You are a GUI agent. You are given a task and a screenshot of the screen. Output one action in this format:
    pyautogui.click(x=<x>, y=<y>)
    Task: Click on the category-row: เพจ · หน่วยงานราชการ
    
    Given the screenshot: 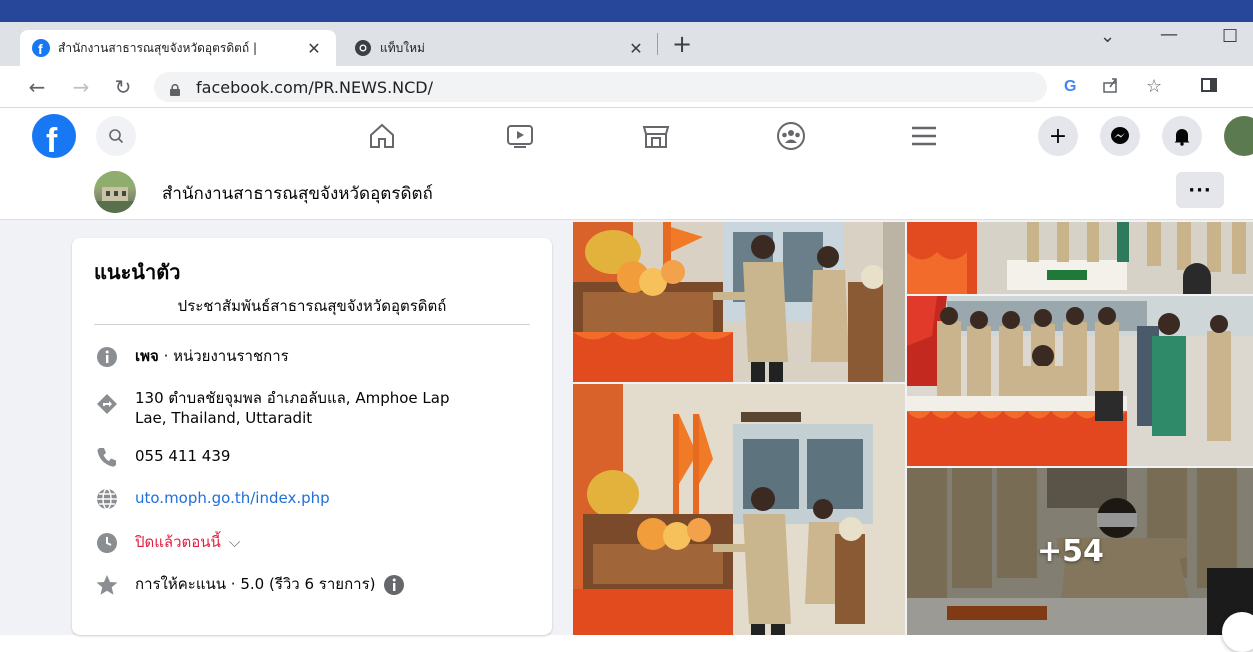 What is the action you would take?
    pyautogui.click(x=191, y=357)
    